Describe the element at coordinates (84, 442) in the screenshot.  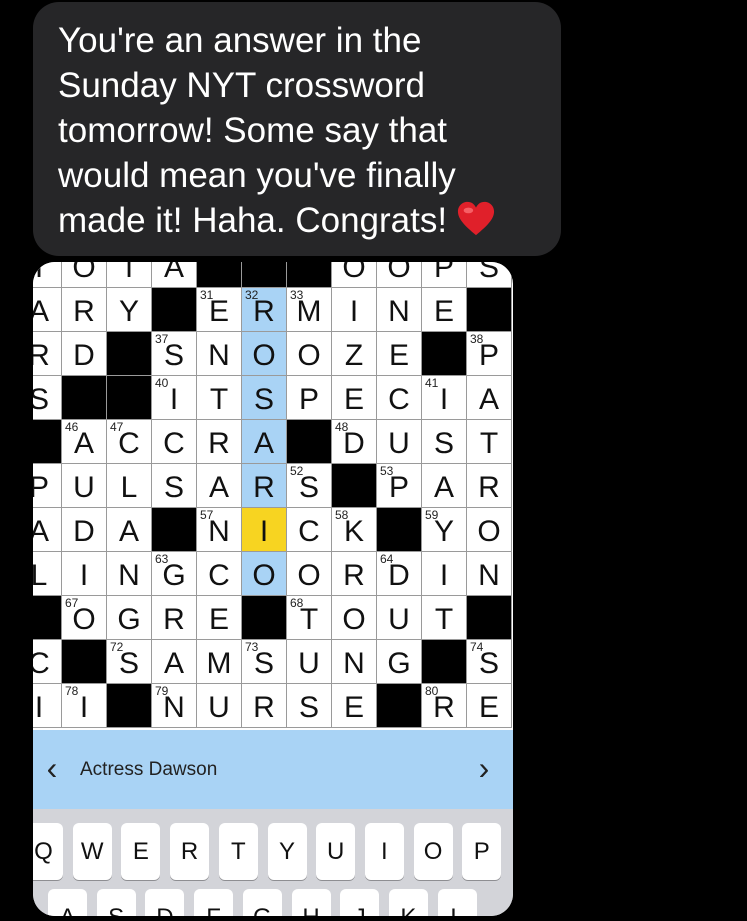
I see `grid-cell: 46 A` at that location.